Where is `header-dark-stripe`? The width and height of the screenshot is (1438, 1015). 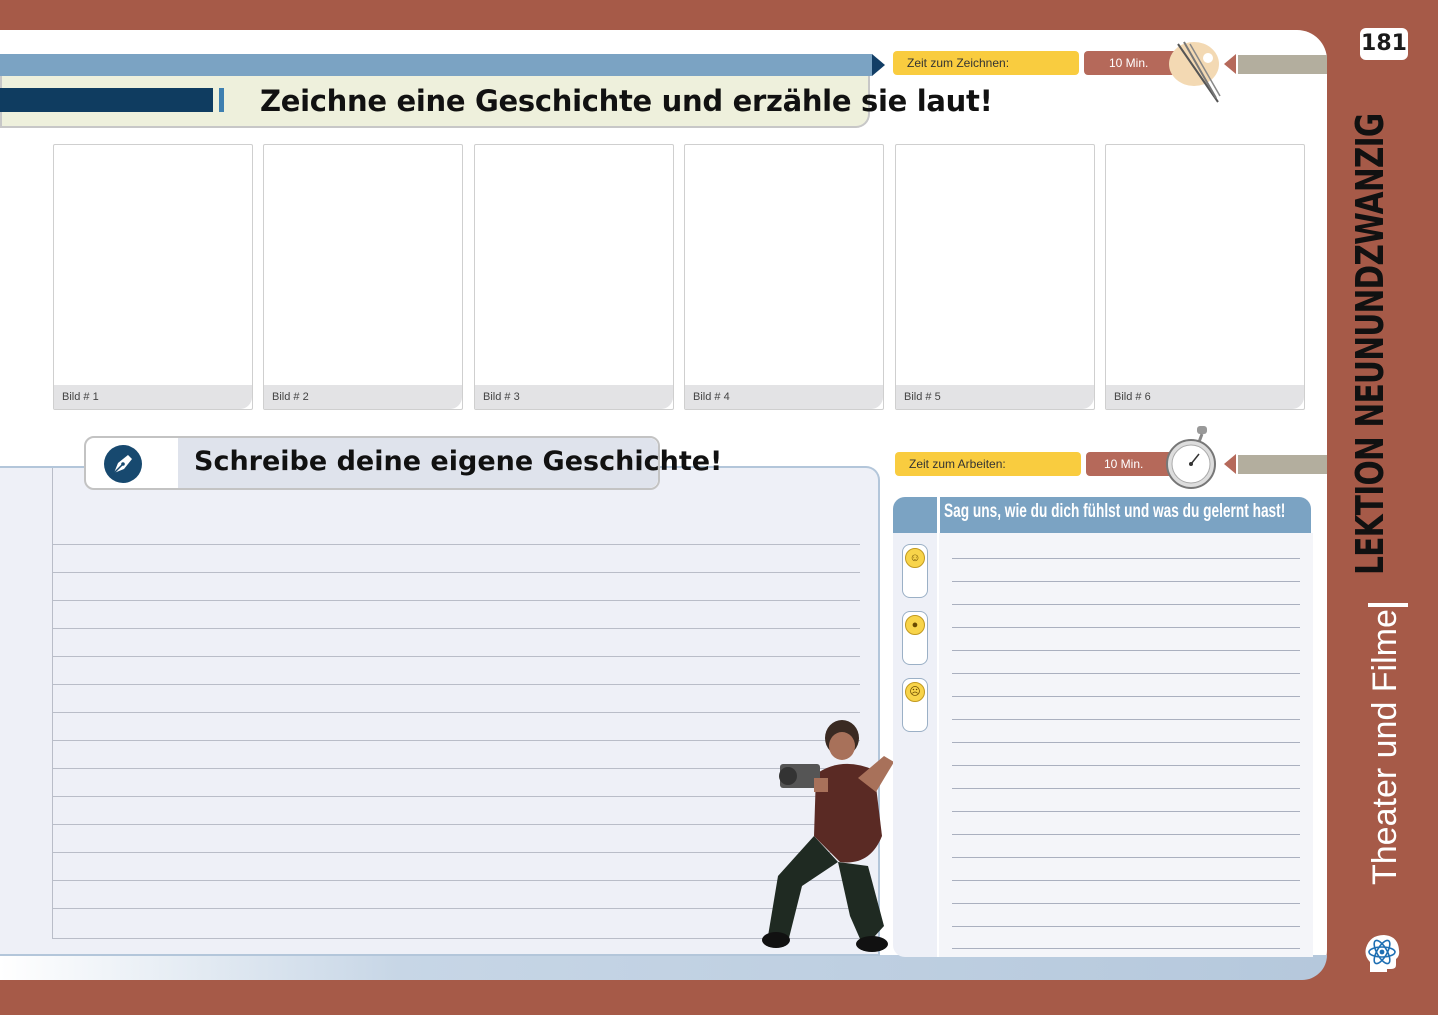 header-dark-stripe is located at coordinates (106, 100).